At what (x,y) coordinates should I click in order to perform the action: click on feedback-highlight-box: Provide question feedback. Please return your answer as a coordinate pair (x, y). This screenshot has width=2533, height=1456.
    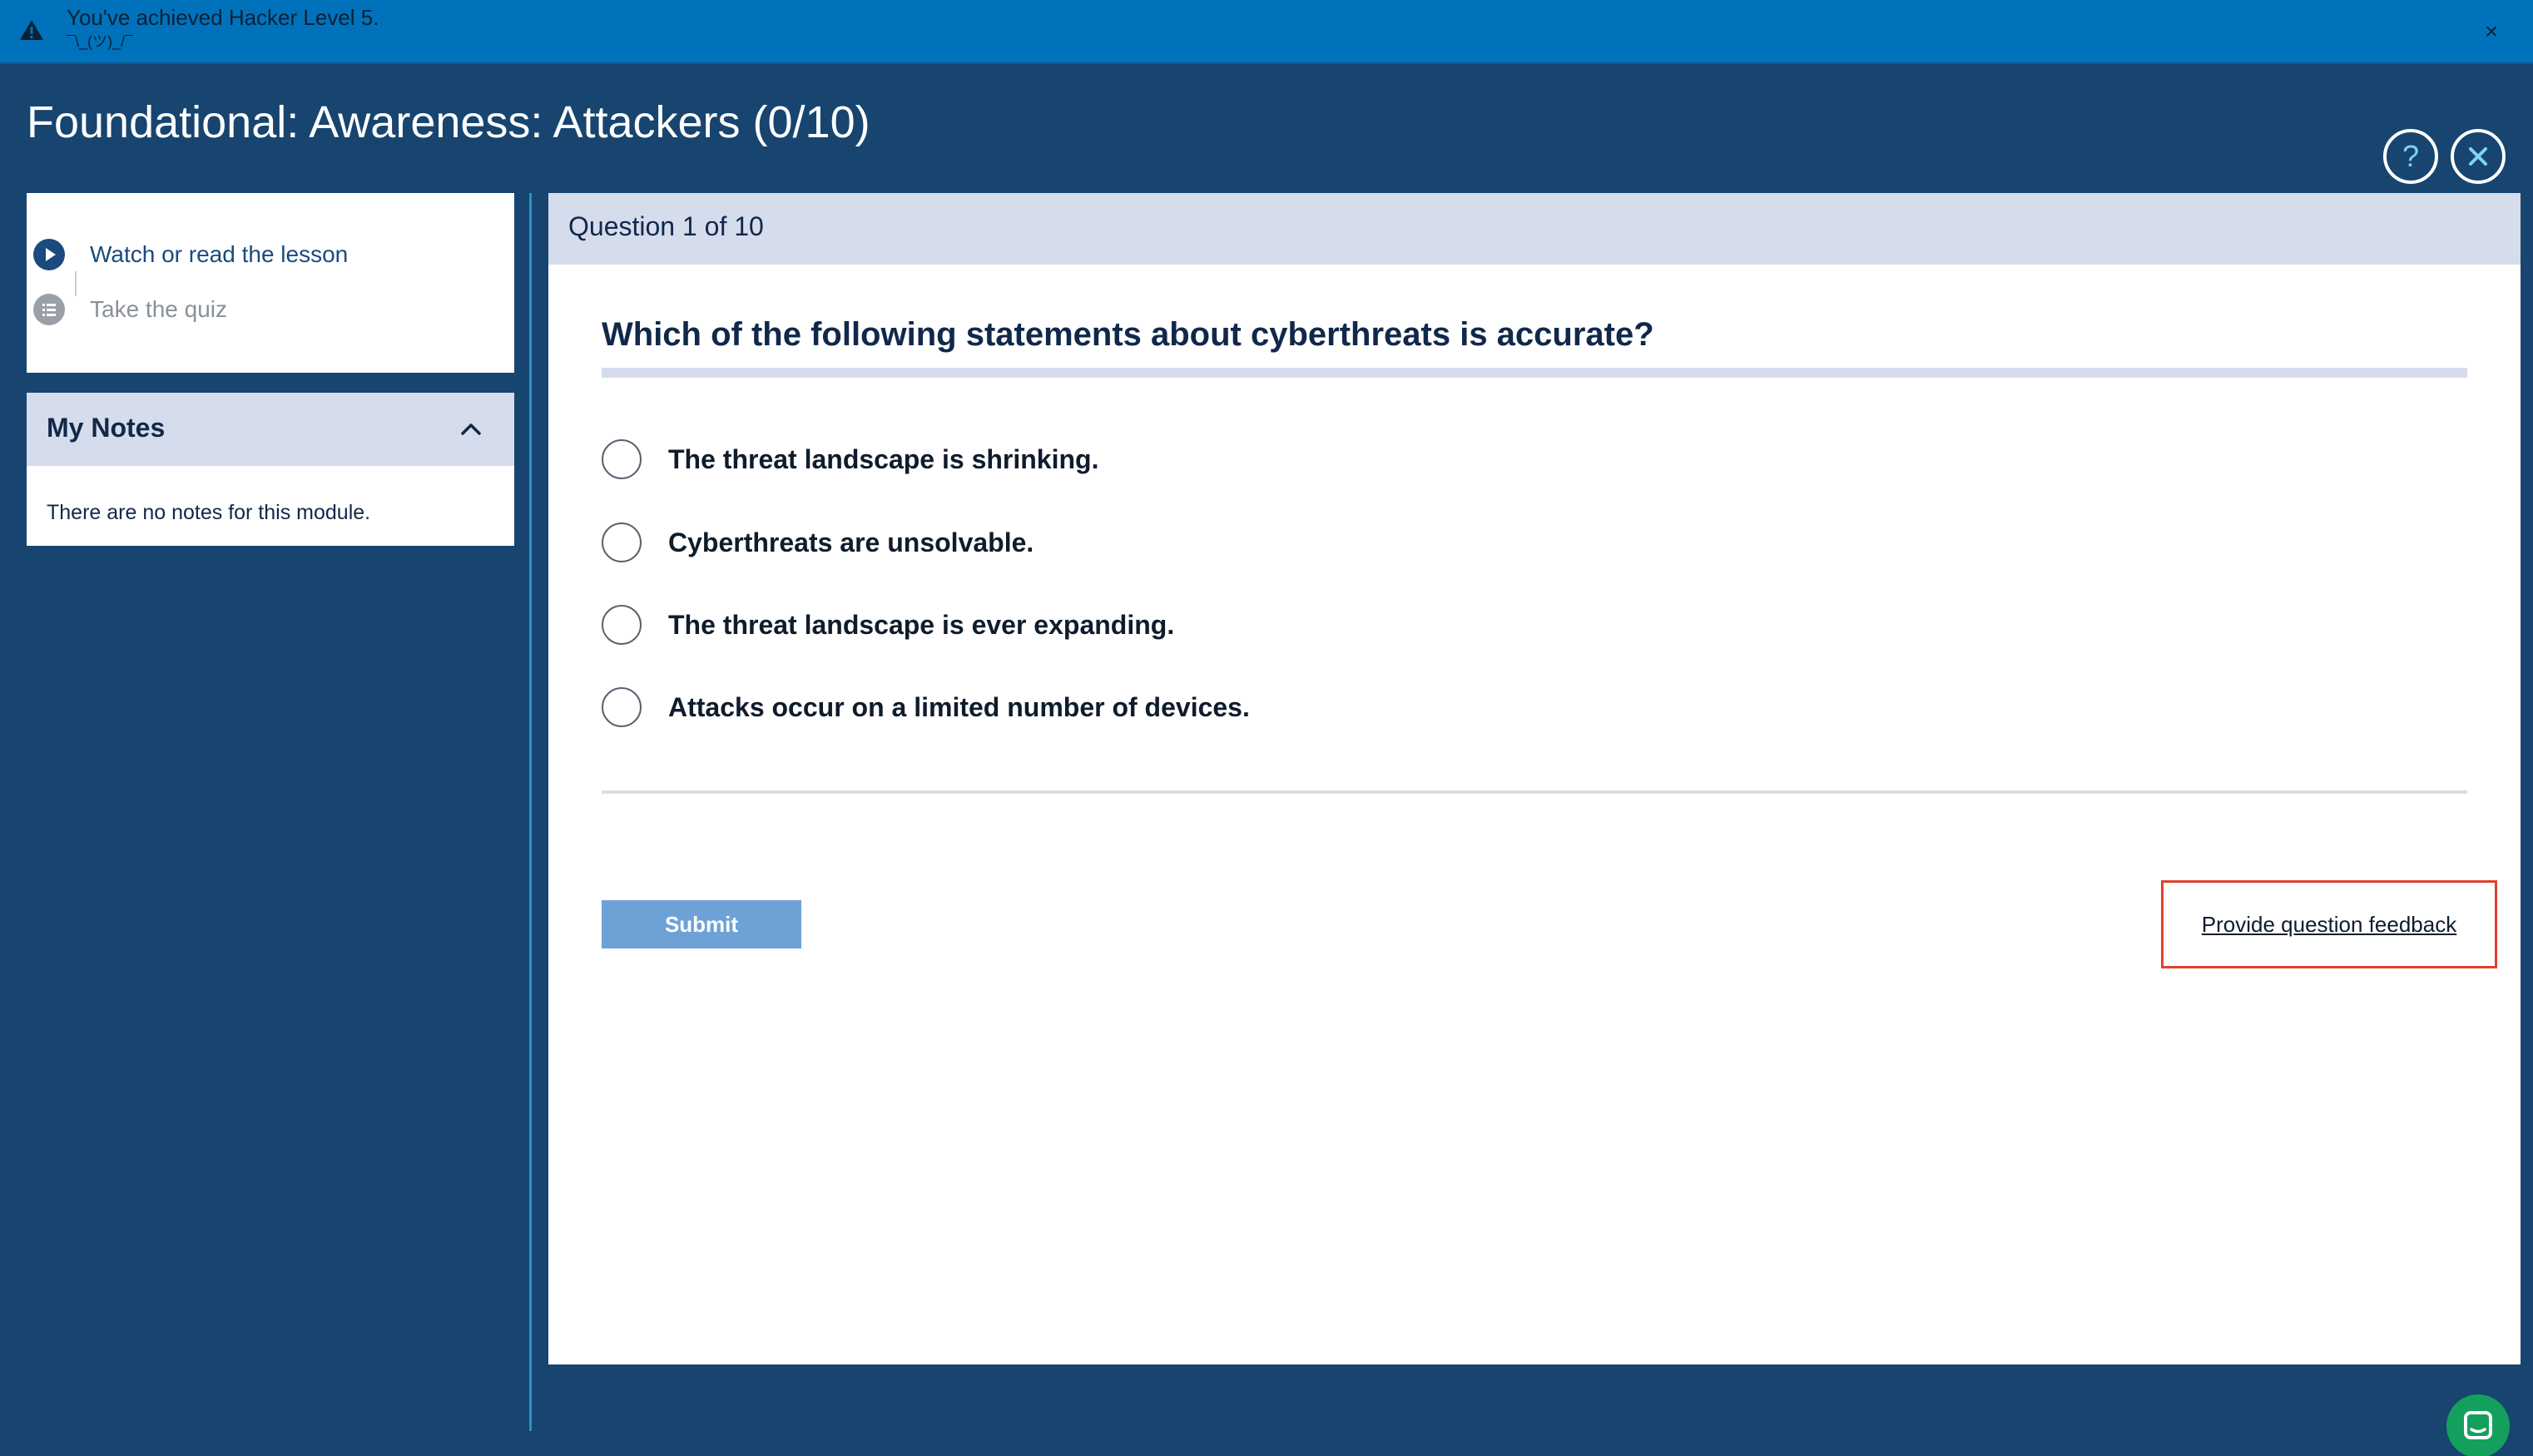
    Looking at the image, I should click on (2329, 924).